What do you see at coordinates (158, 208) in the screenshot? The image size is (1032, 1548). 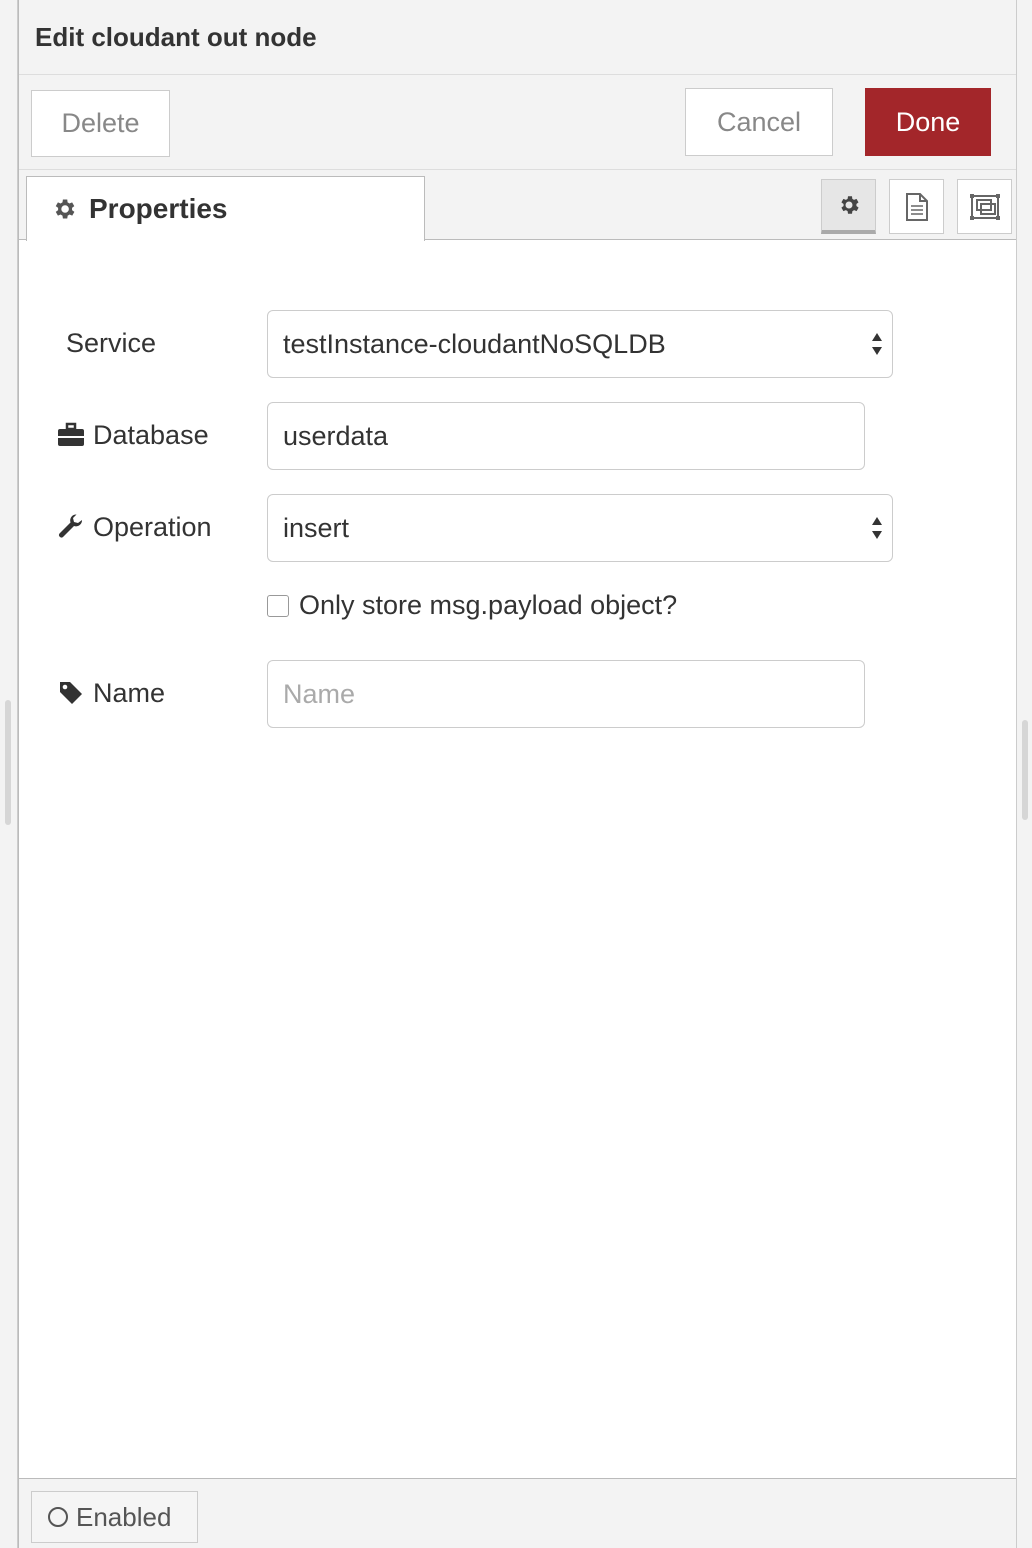 I see `tab-properties-label: Properties` at bounding box center [158, 208].